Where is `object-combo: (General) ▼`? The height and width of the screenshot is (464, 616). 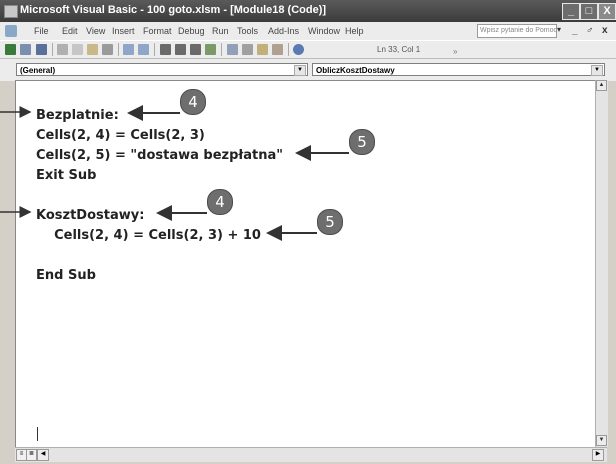 object-combo: (General) ▼ is located at coordinates (162, 69).